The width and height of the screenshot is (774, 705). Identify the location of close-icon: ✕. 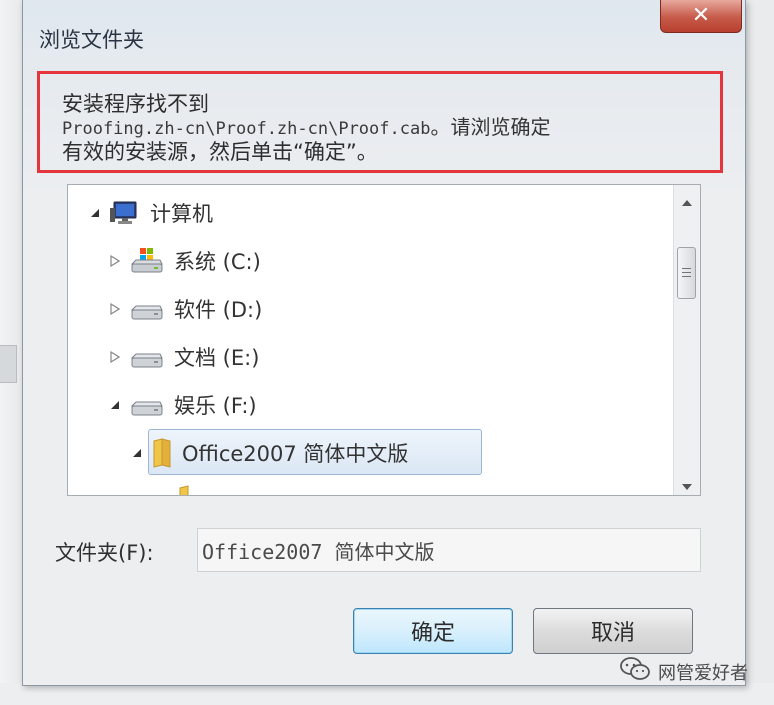
(701, 15).